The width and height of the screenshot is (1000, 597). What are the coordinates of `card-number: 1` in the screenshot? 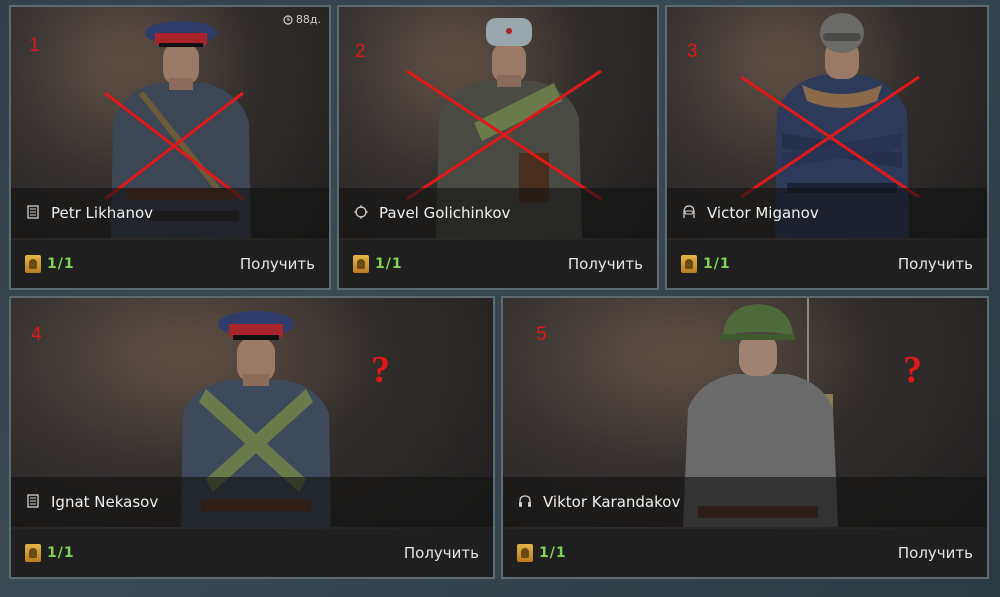 It's located at (34, 45).